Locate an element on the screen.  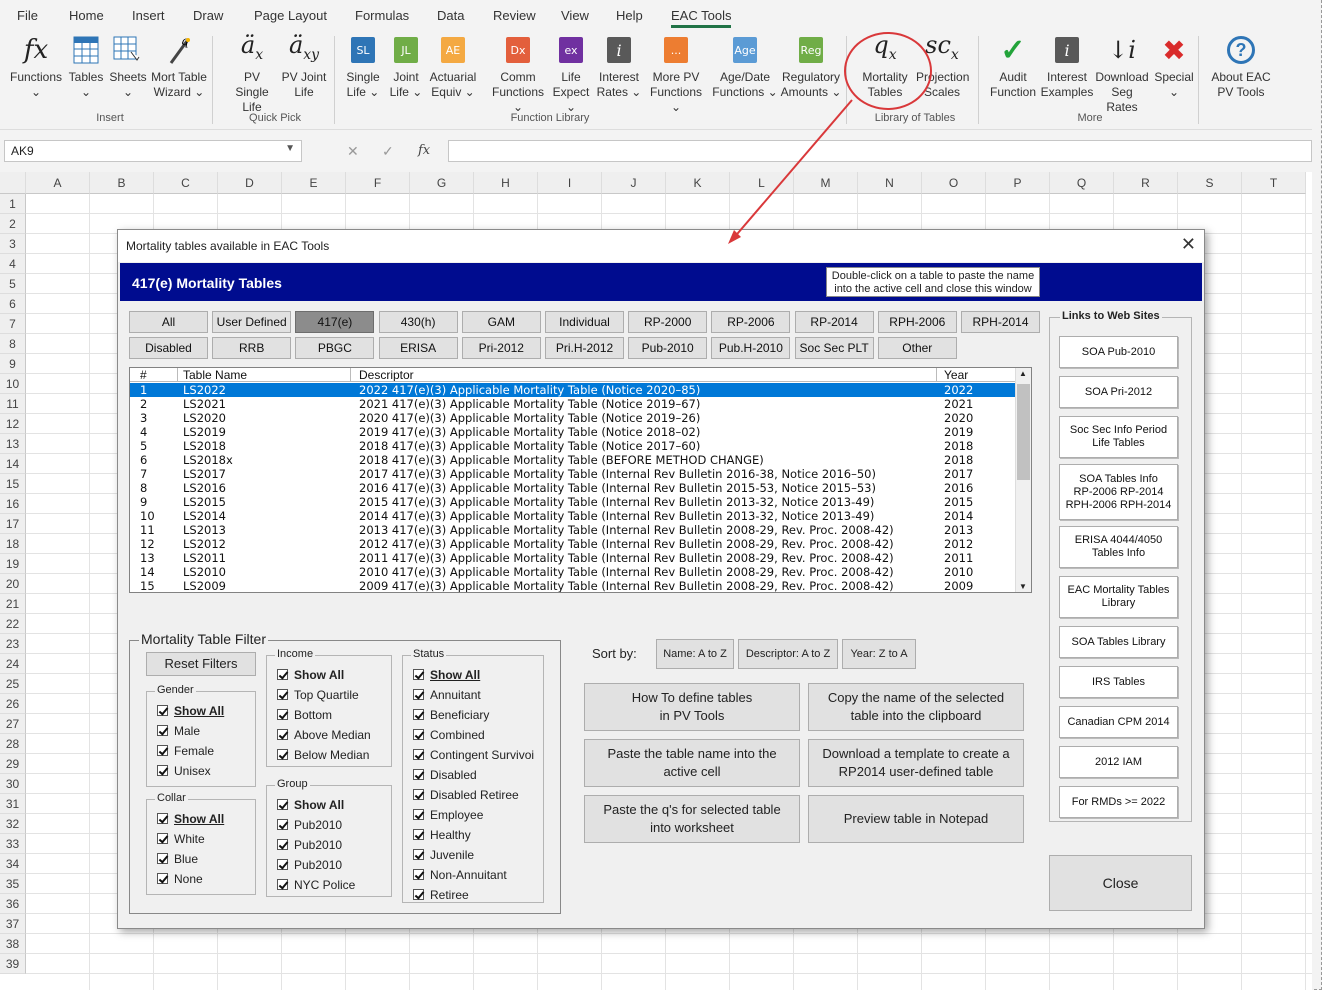
row-header-15: 15 is located at coordinates (13, 484).